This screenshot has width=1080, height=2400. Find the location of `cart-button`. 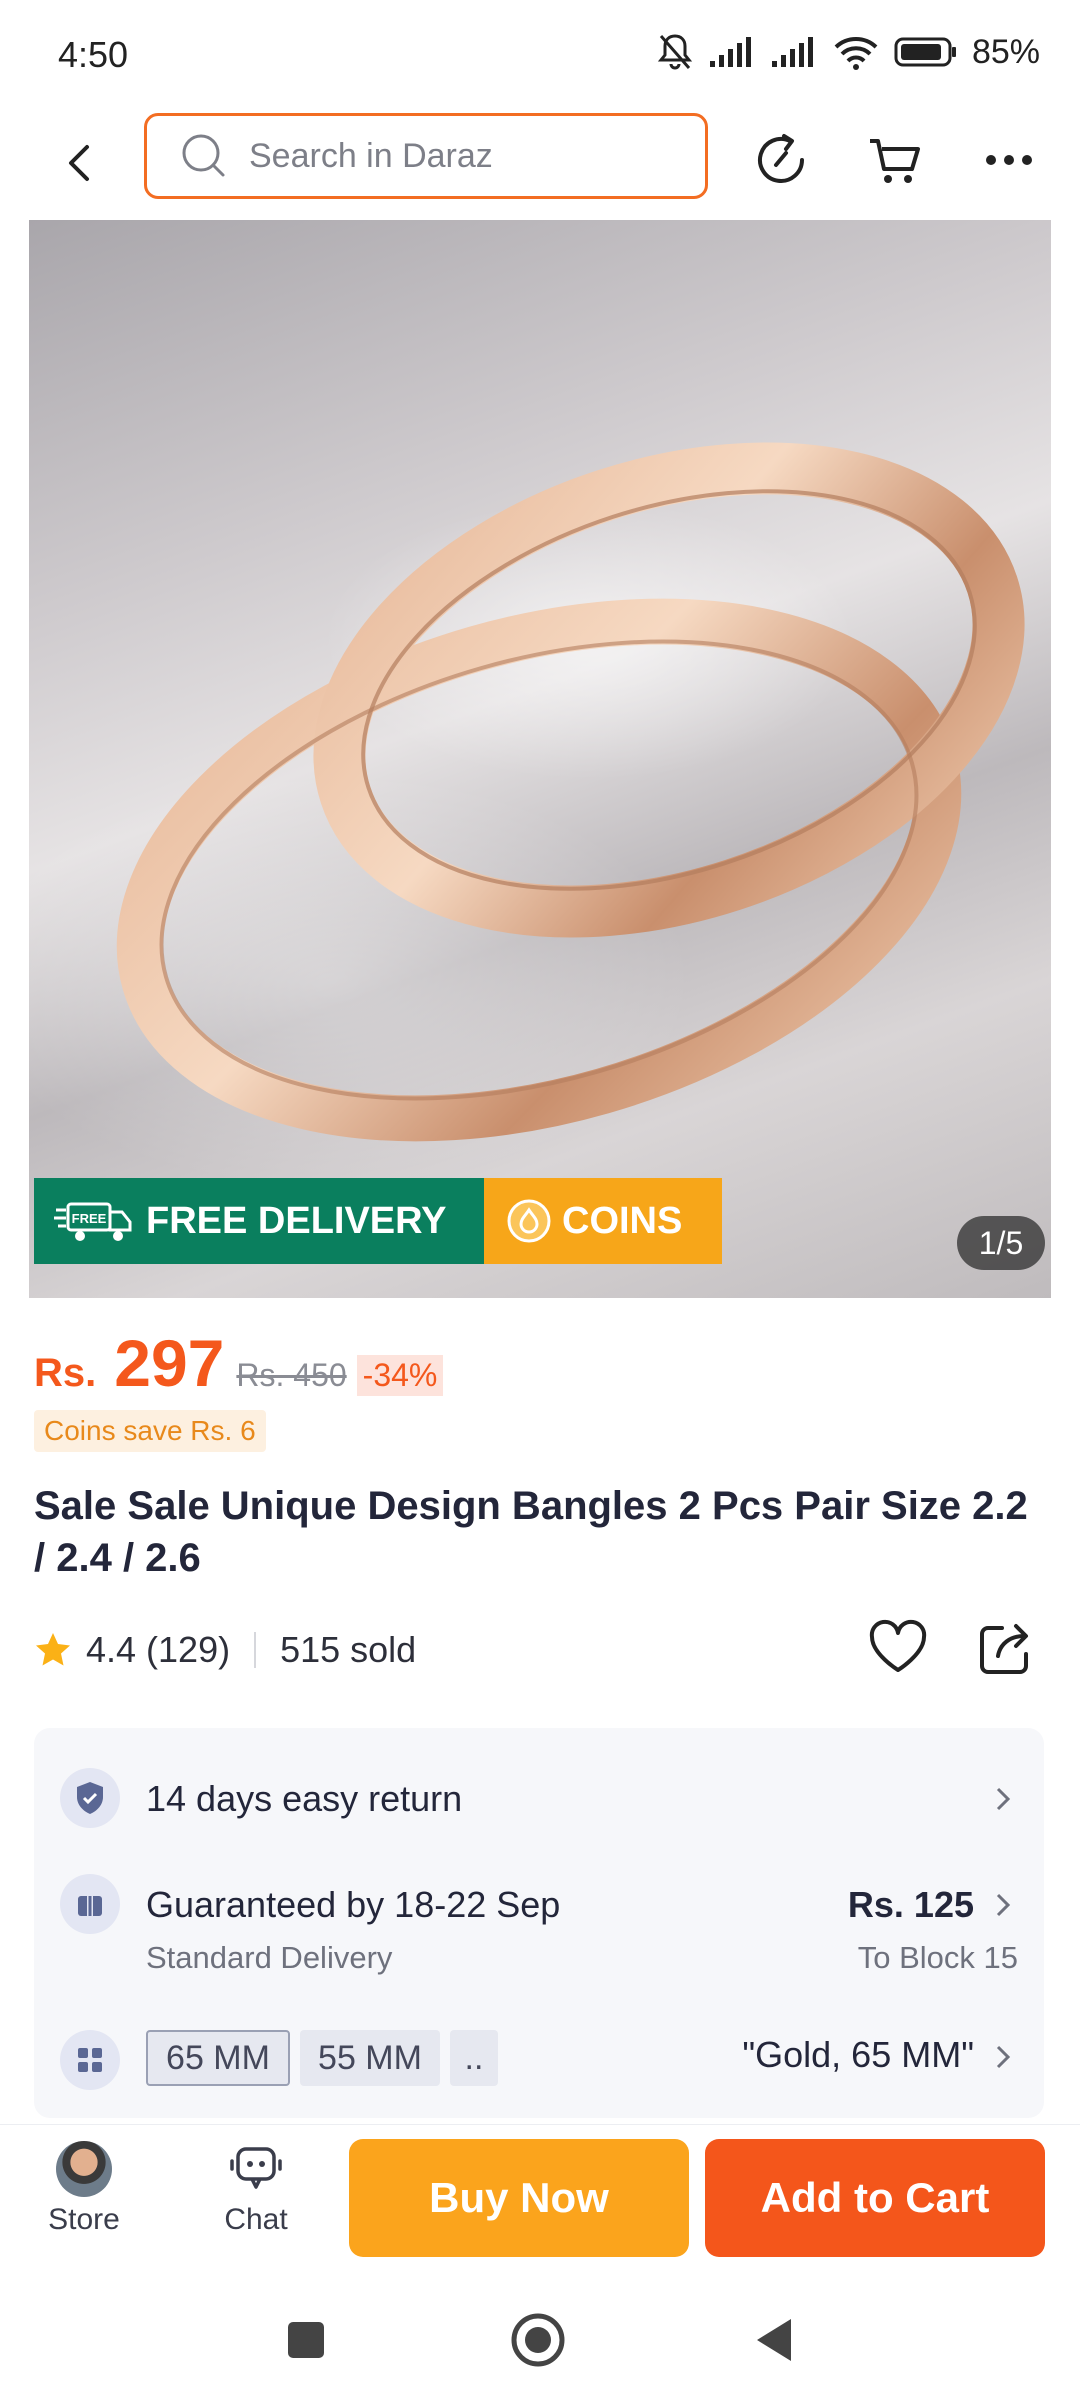

cart-button is located at coordinates (895, 160).